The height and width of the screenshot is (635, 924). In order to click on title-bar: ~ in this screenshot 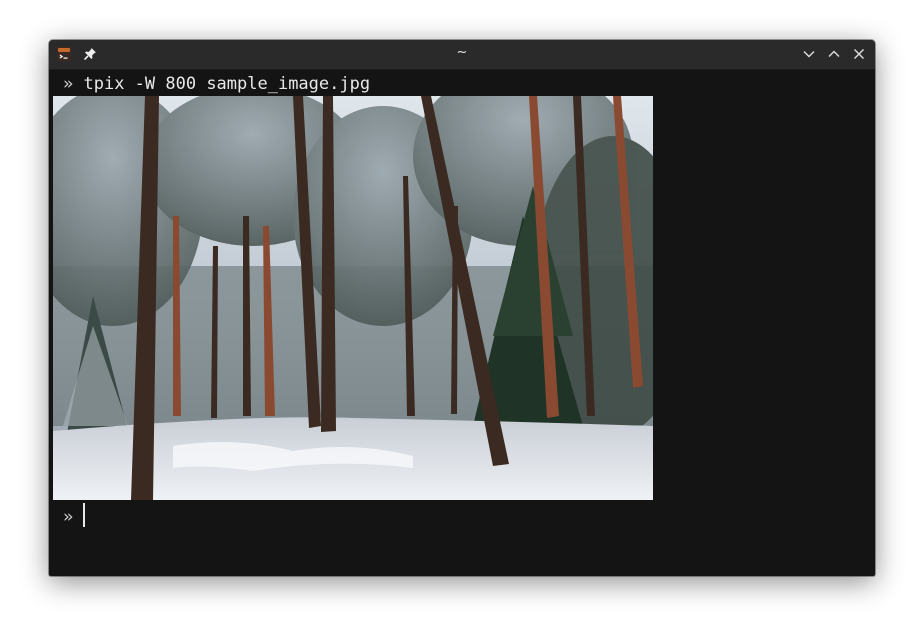, I will do `click(462, 55)`.